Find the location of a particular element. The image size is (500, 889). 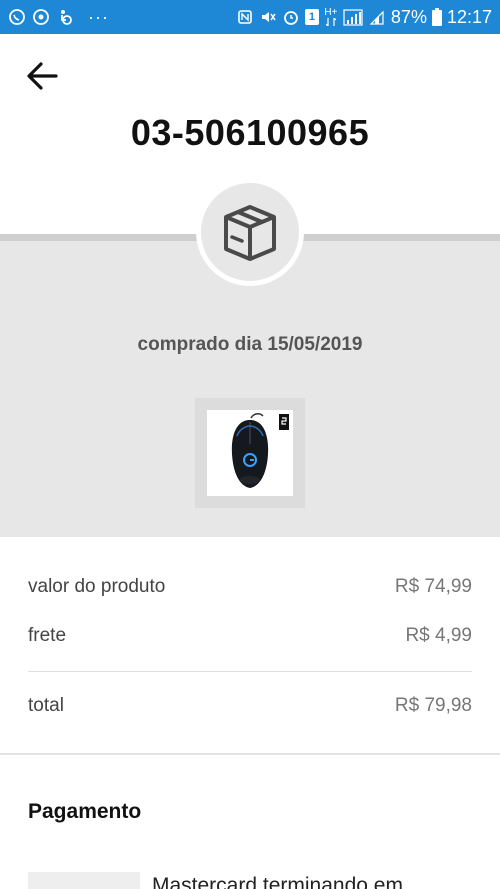

accessibility-icon is located at coordinates (65, 17).